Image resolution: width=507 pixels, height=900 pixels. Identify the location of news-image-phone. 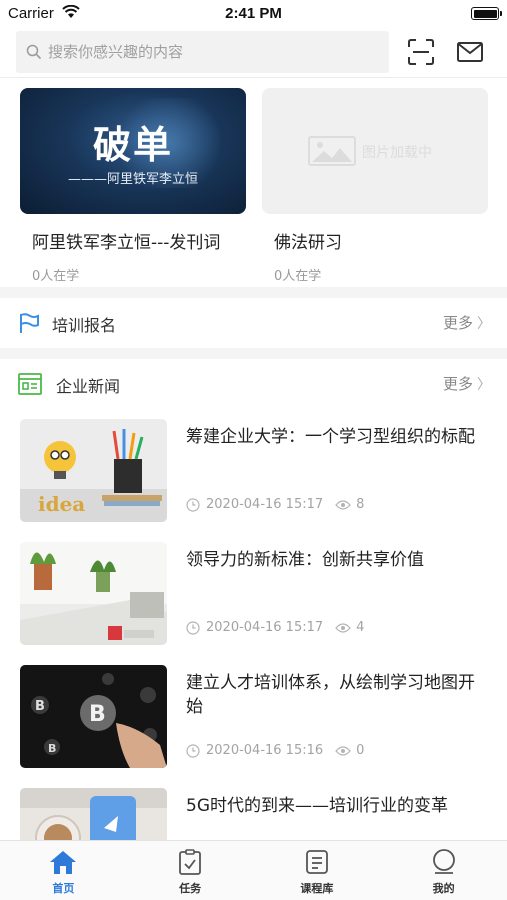
(93, 814).